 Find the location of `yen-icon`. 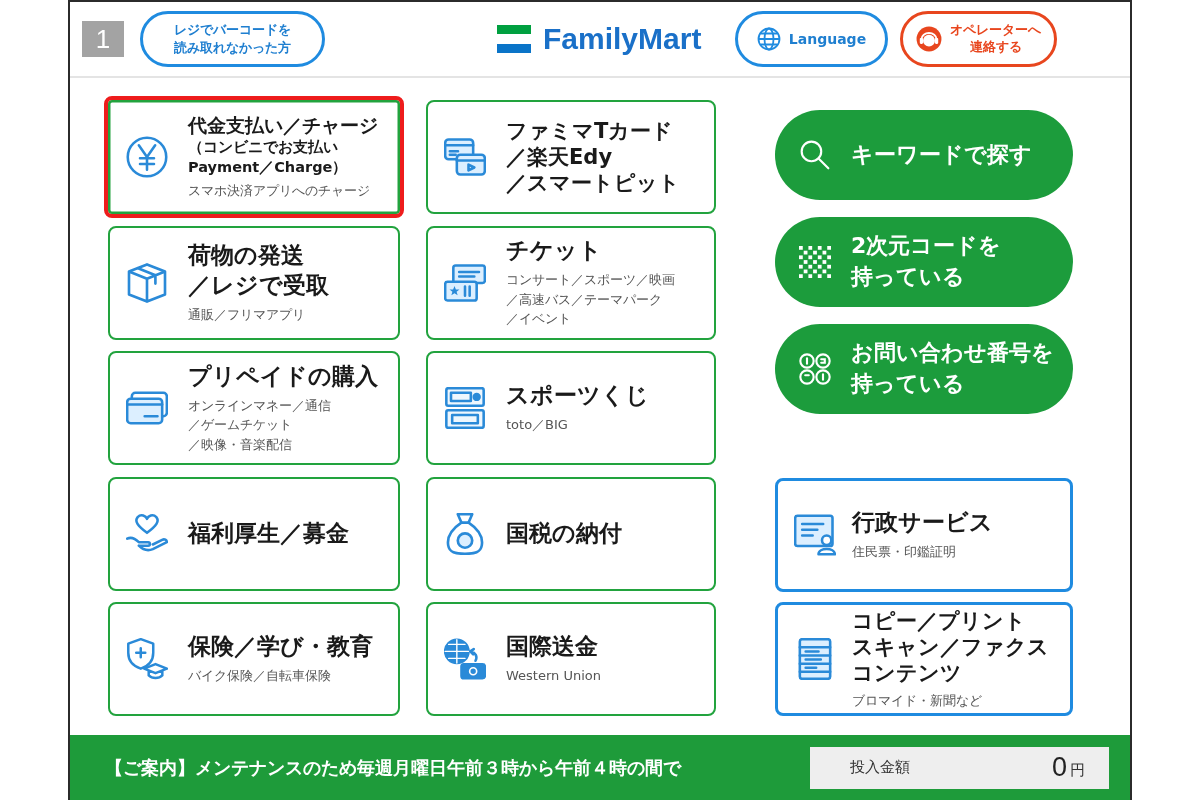

yen-icon is located at coordinates (147, 157).